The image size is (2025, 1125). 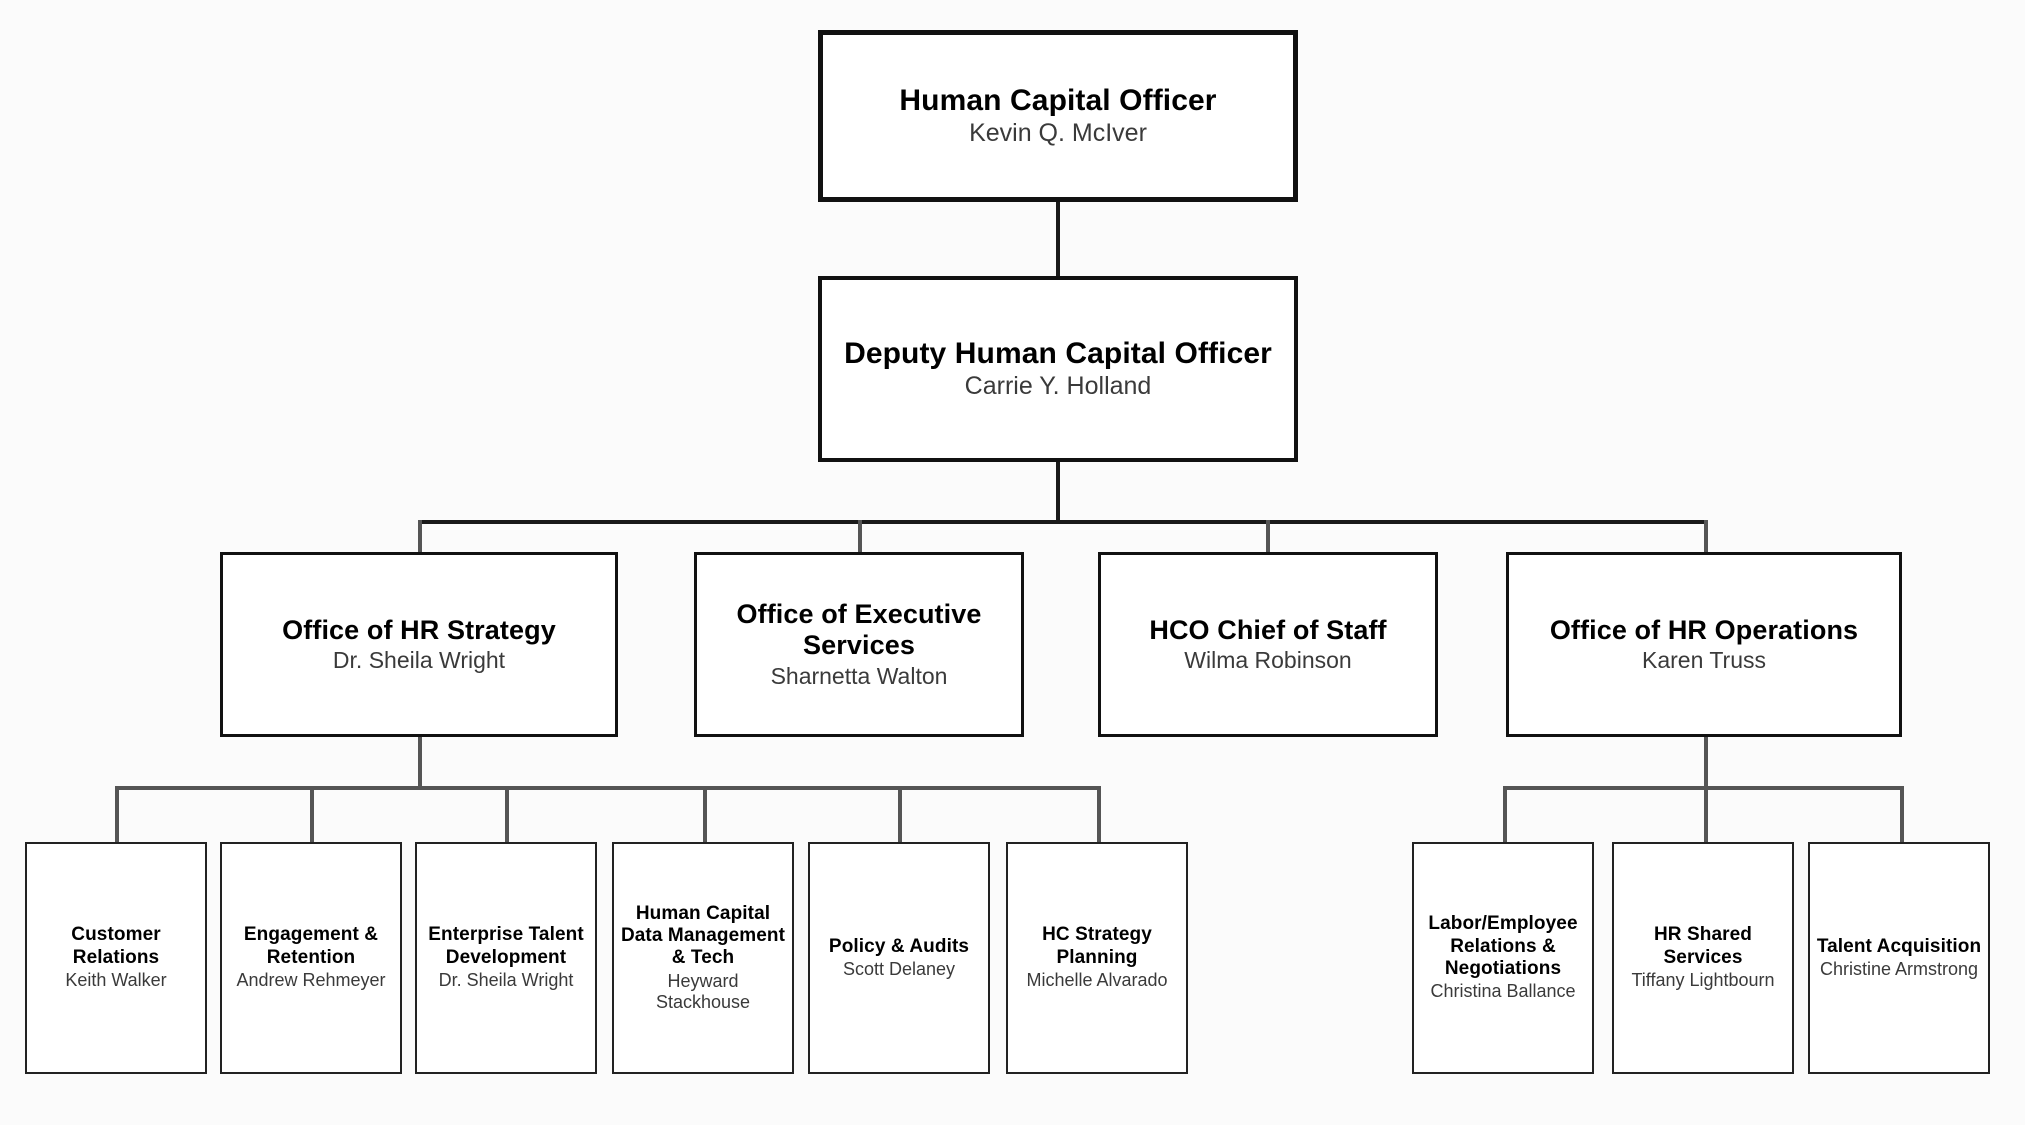 What do you see at coordinates (1268, 660) in the screenshot?
I see `node-person: Wilma Robinson` at bounding box center [1268, 660].